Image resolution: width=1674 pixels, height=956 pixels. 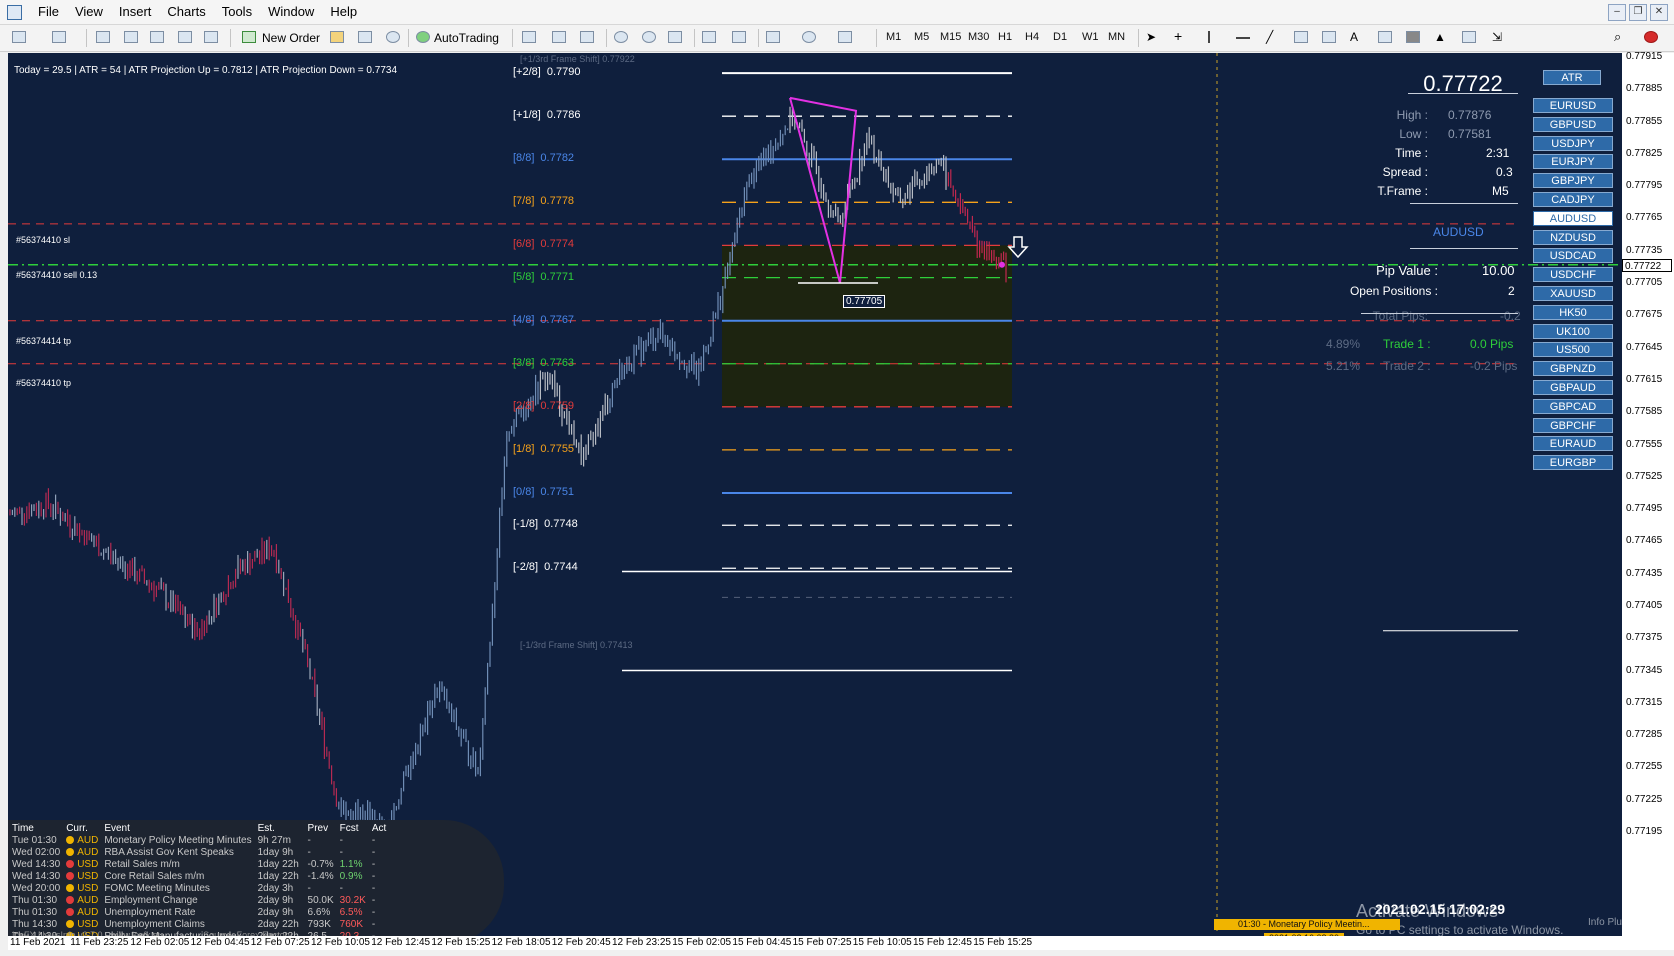 I want to click on tf-w1: W1, so click(x=1090, y=37).